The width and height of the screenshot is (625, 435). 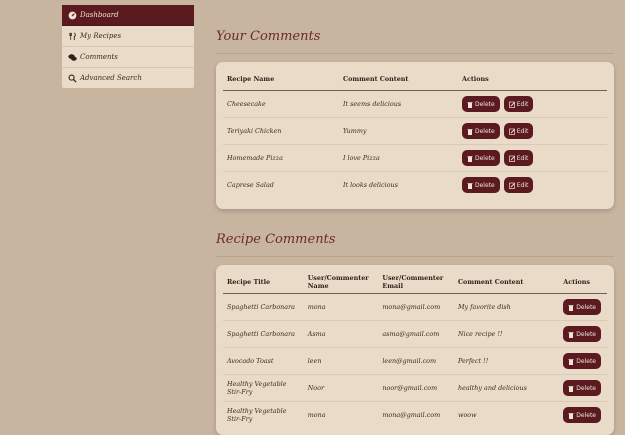 I want to click on comment-content: My favorite dish, so click(x=484, y=307).